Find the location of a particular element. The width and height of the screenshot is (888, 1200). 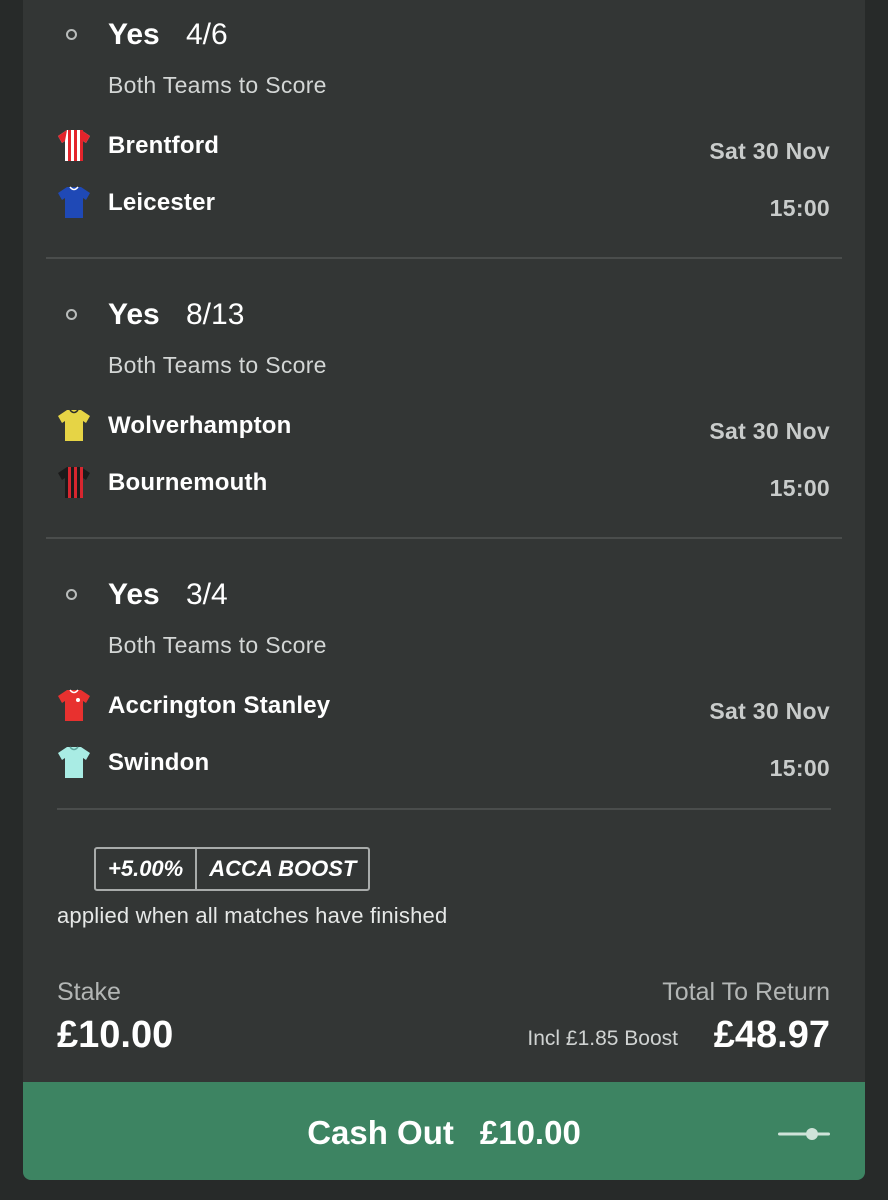

boost-name: ACCA BOOST is located at coordinates (283, 868).